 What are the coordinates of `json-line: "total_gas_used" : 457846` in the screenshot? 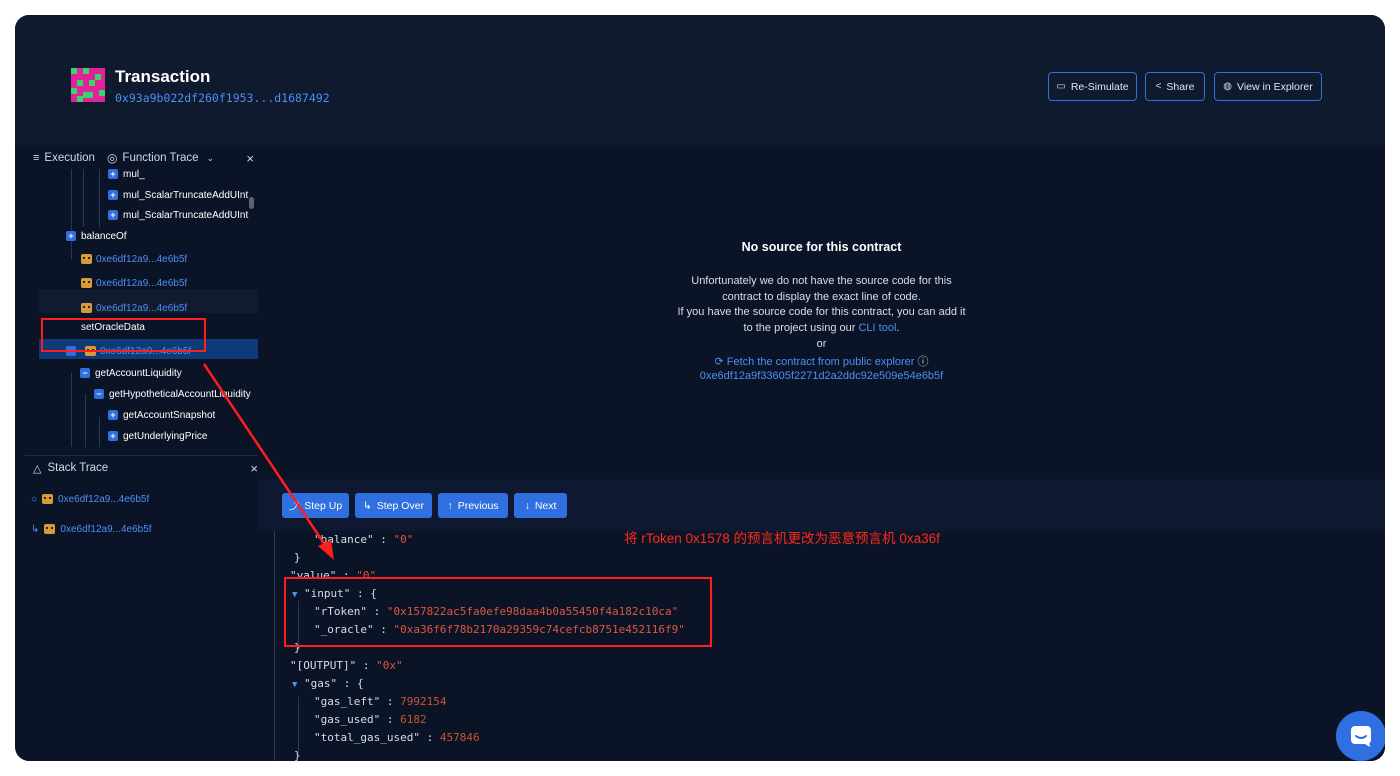 It's located at (397, 737).